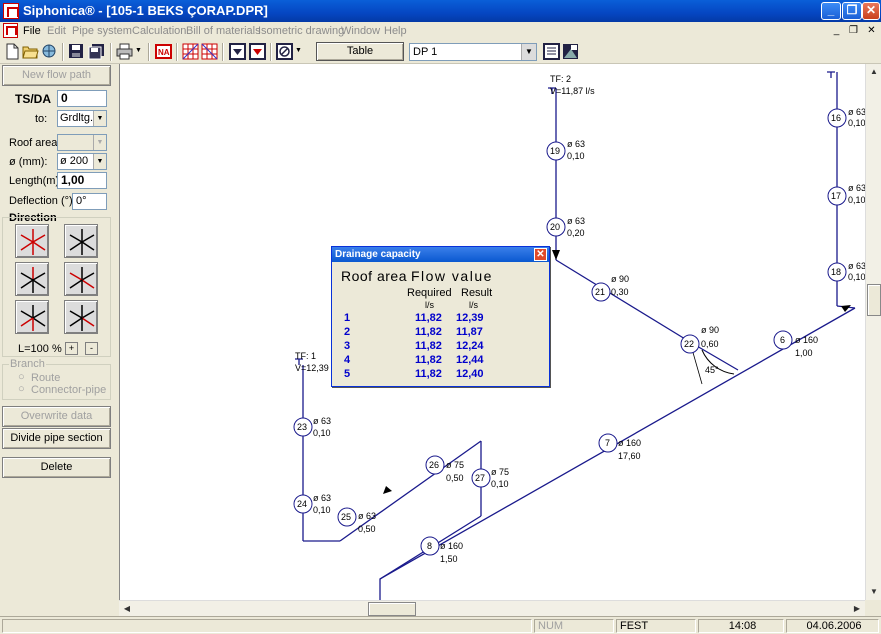  What do you see at coordinates (257, 51) in the screenshot?
I see `window-down-red-icon` at bounding box center [257, 51].